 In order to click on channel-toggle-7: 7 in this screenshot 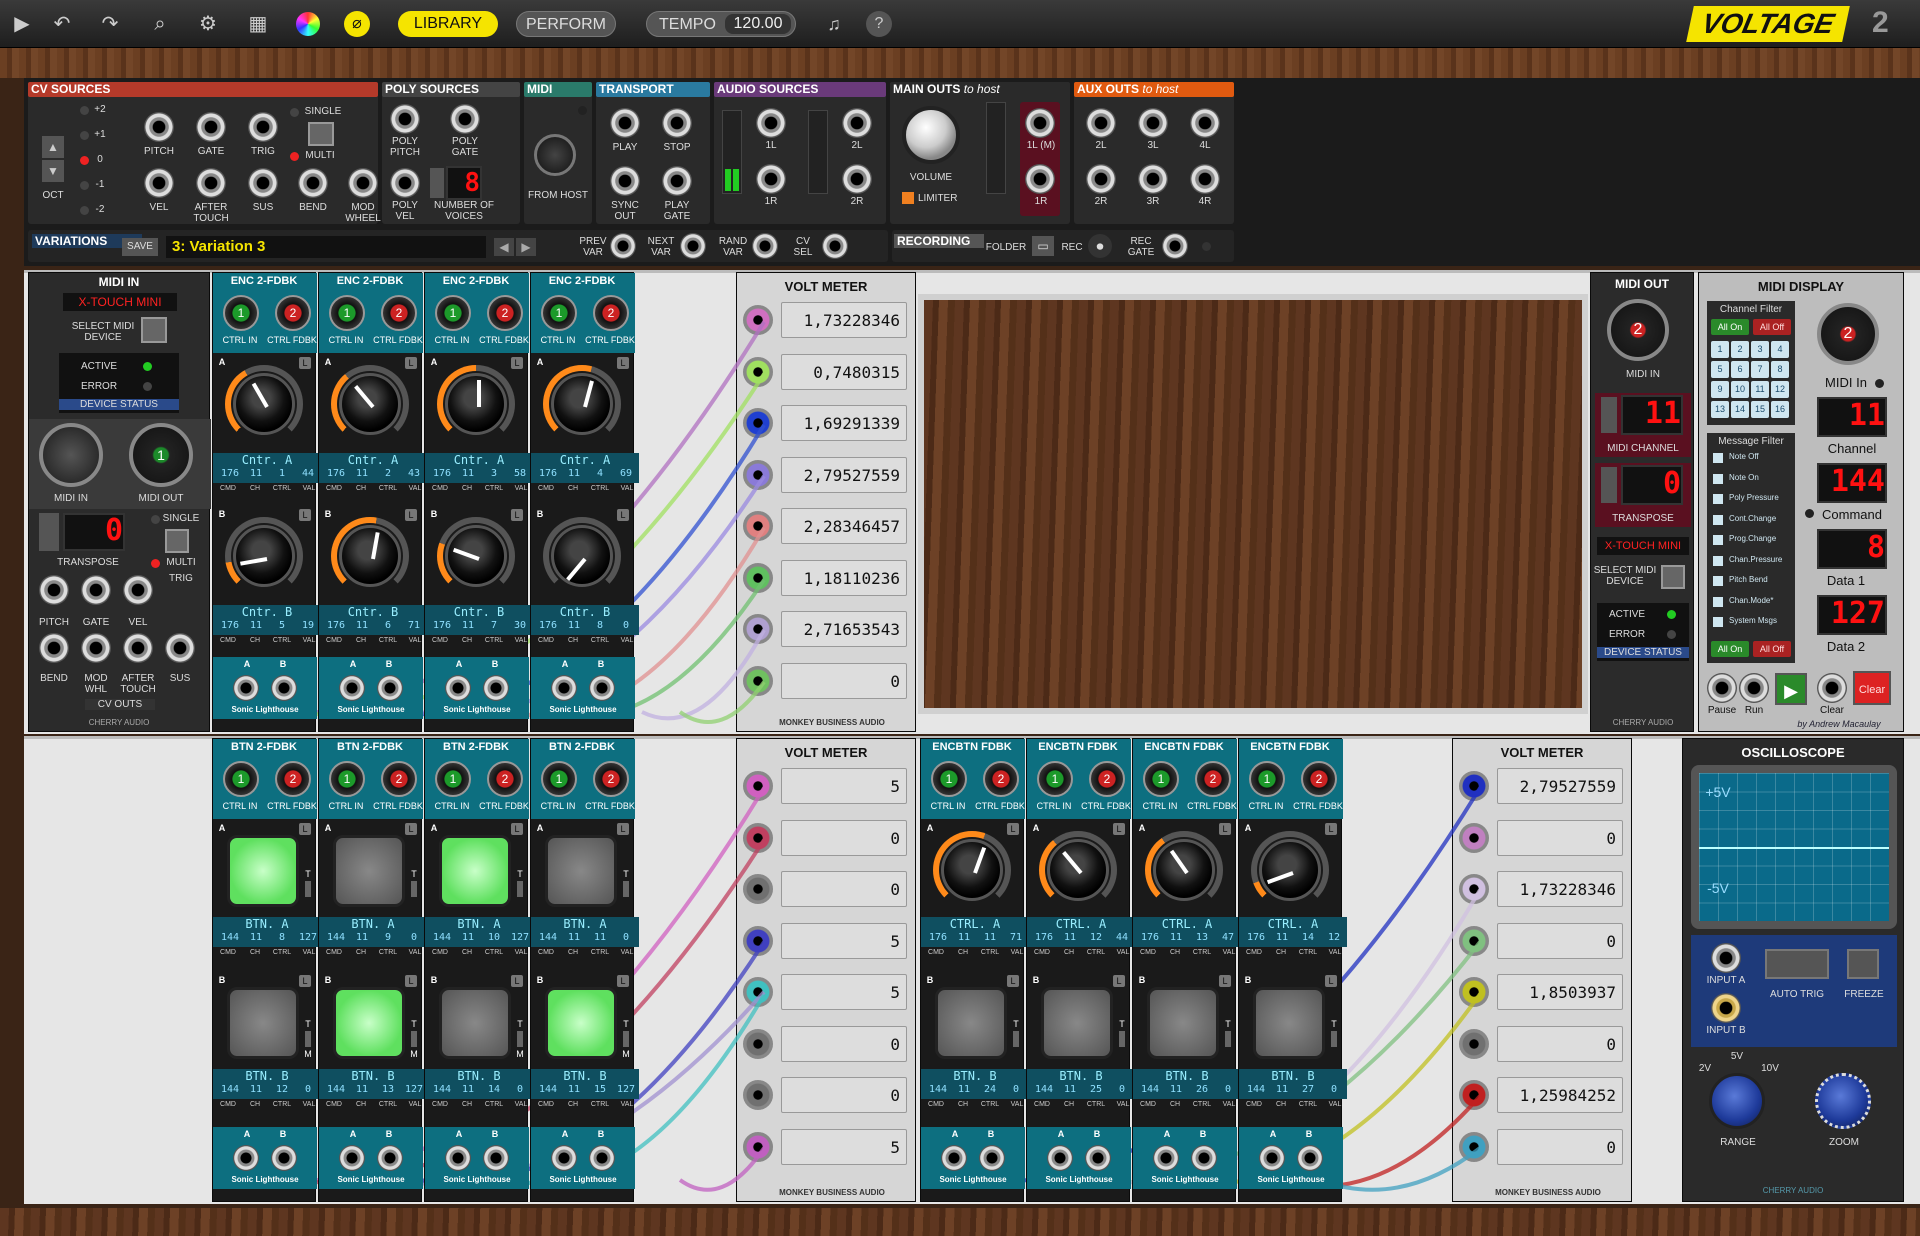, I will do `click(1760, 369)`.